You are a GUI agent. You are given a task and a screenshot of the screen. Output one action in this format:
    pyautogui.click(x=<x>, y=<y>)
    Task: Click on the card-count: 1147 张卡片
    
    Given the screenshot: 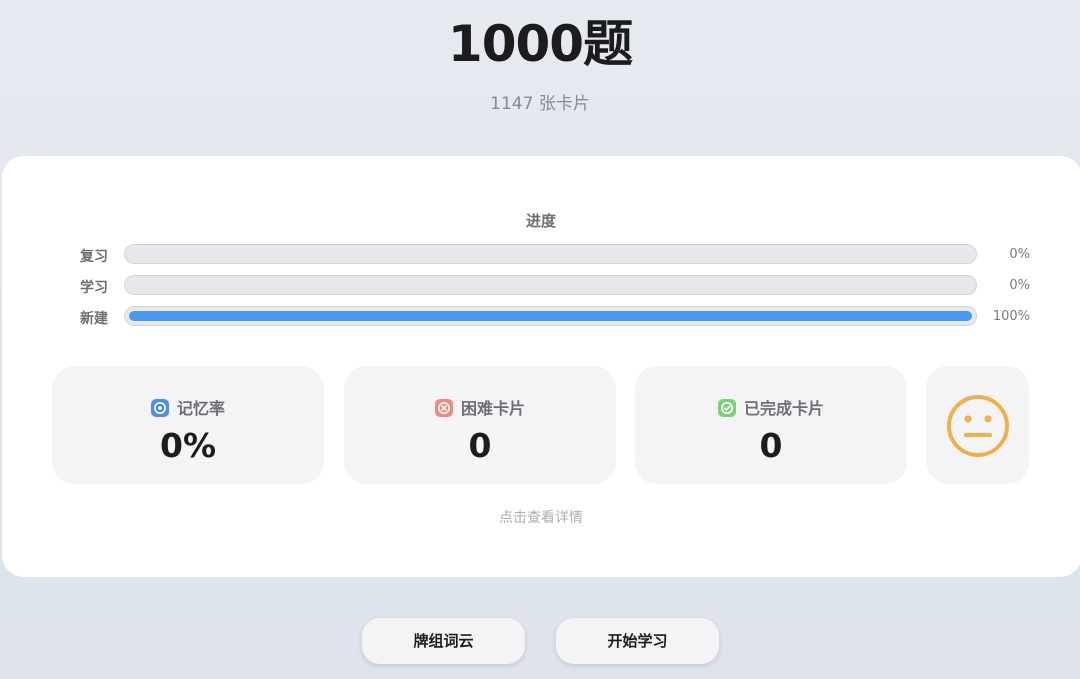 What is the action you would take?
    pyautogui.click(x=540, y=104)
    